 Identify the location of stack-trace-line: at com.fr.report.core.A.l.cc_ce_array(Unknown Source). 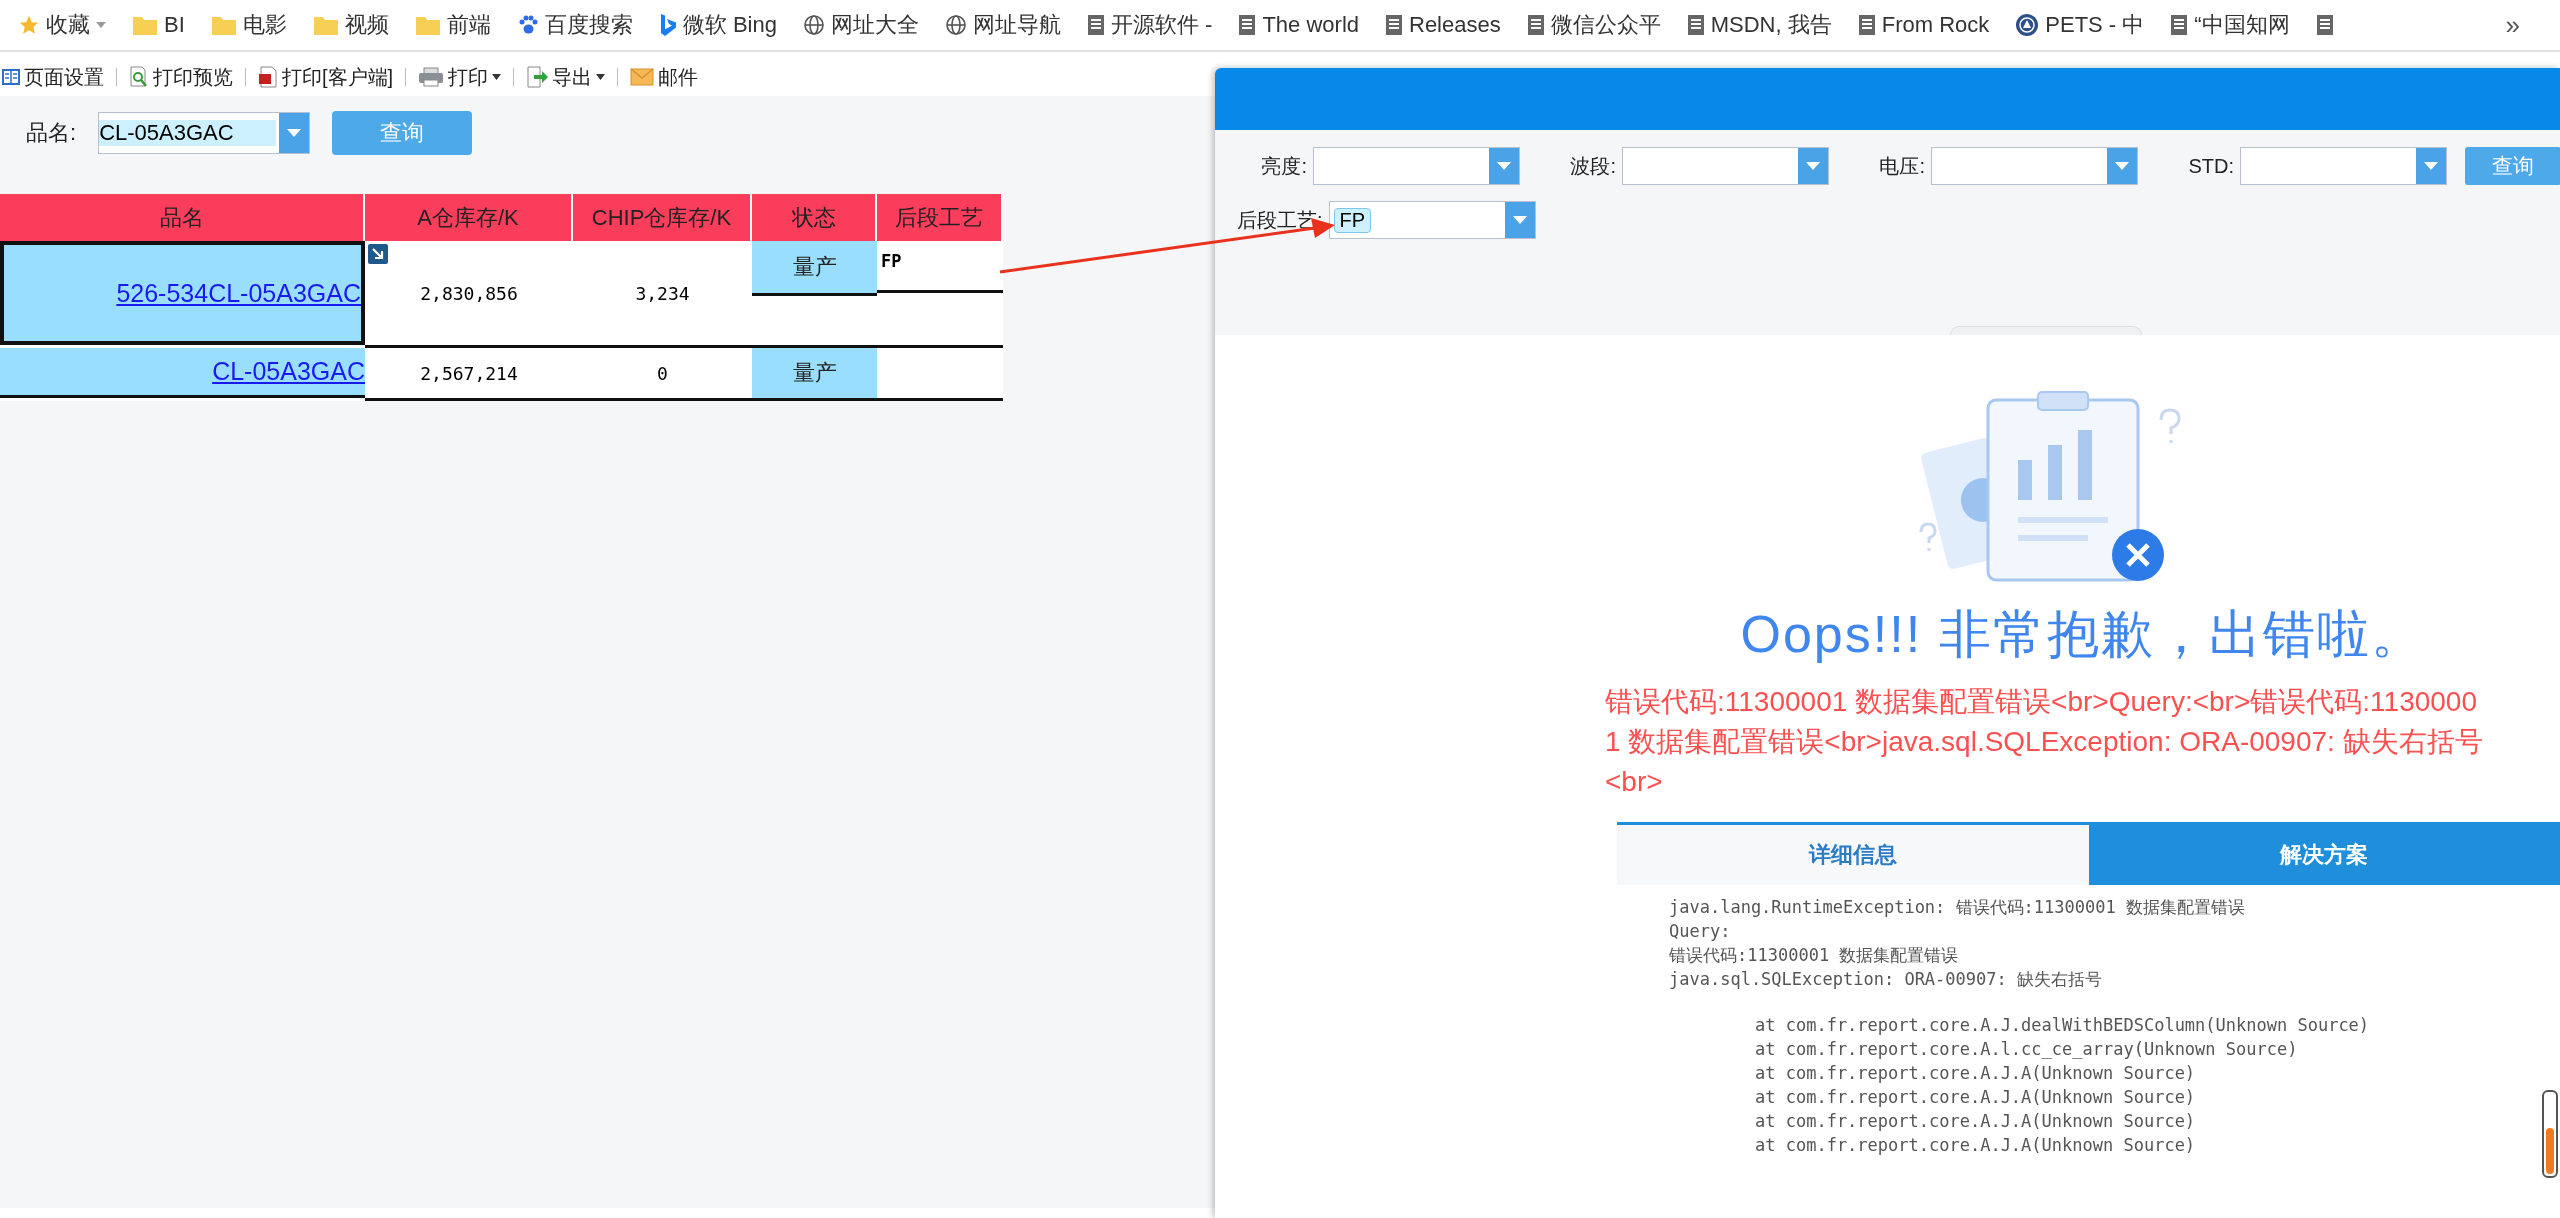
(2026, 1049).